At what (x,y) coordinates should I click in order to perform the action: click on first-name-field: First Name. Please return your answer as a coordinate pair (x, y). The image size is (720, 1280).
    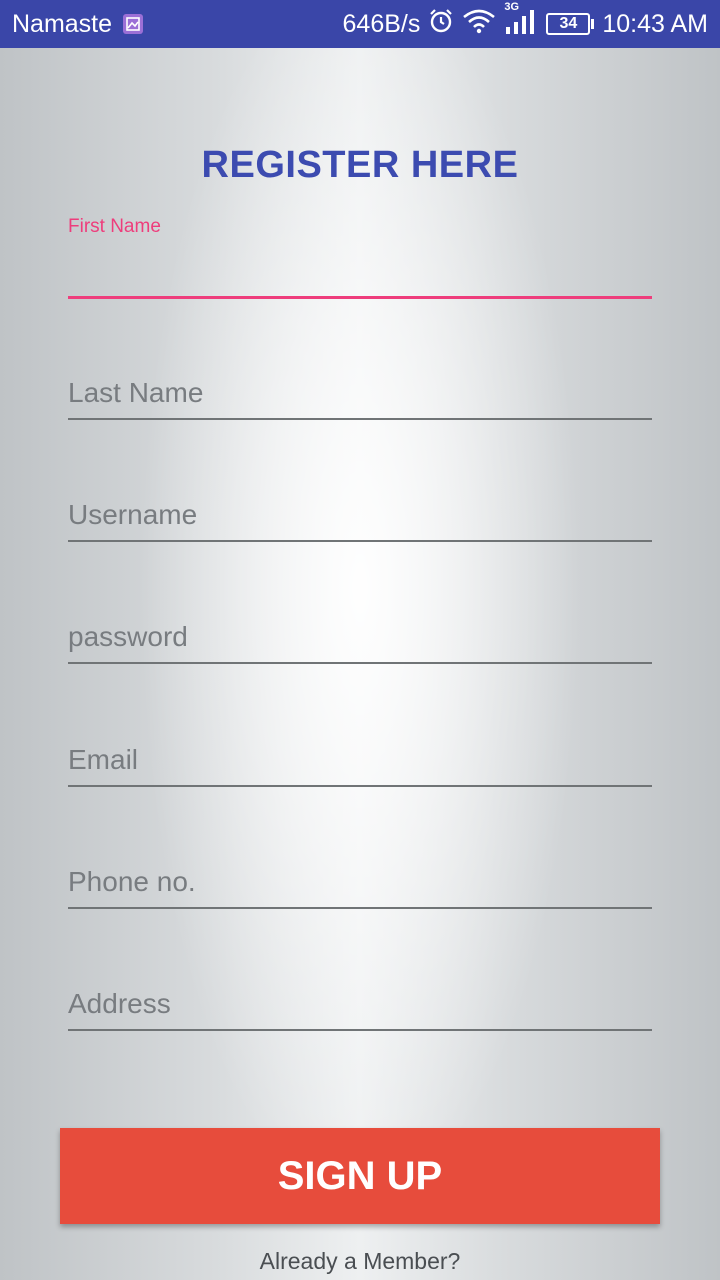
    Looking at the image, I should click on (360, 258).